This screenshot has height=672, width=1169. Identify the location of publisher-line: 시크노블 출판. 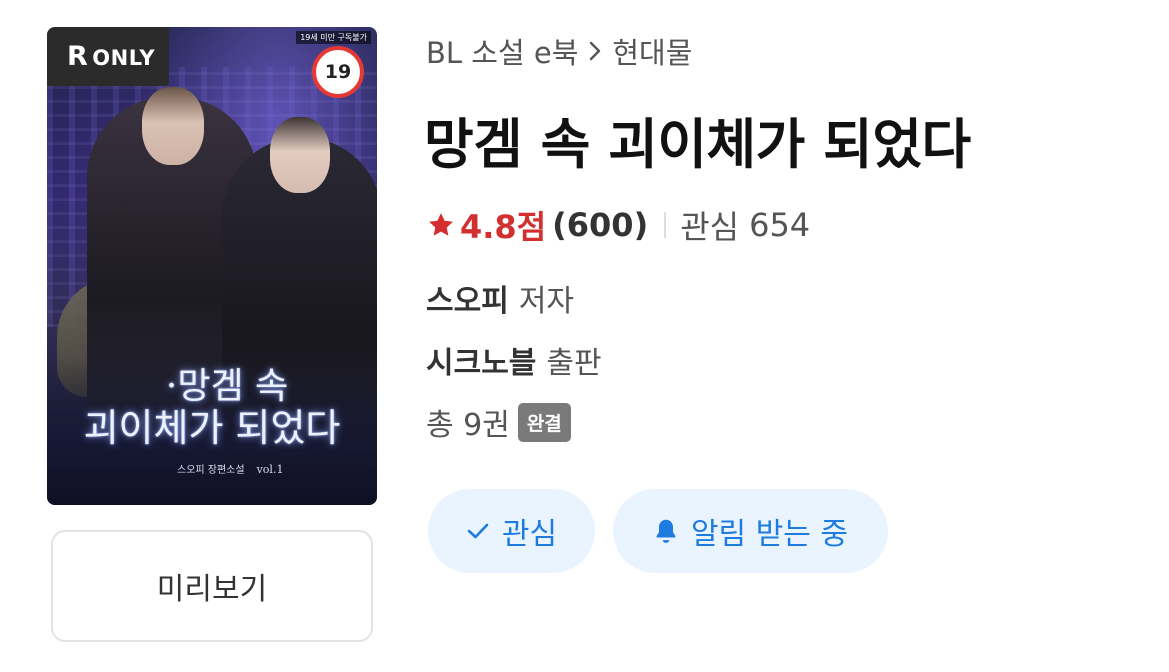
(514, 360).